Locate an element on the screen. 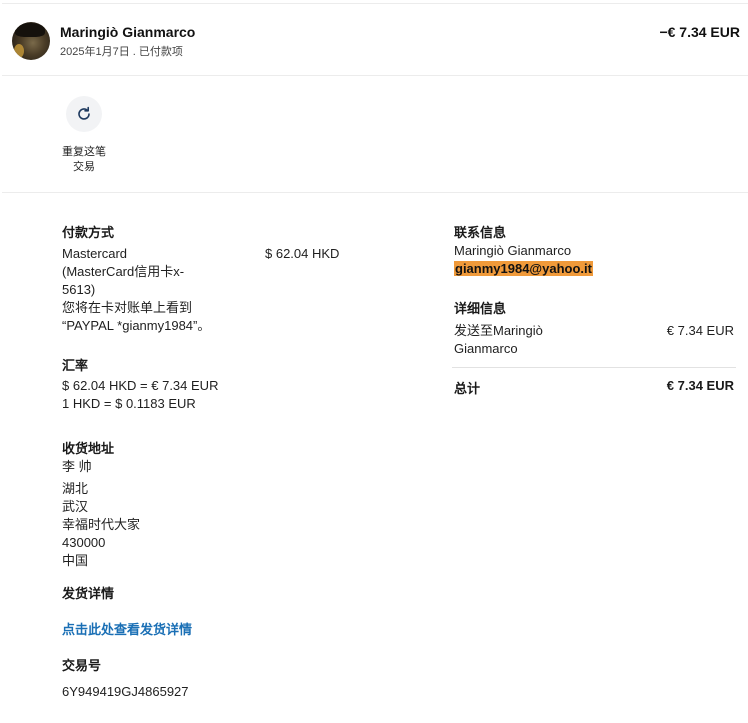 The width and height of the screenshot is (748, 723). repeat-transaction-button is located at coordinates (84, 114).